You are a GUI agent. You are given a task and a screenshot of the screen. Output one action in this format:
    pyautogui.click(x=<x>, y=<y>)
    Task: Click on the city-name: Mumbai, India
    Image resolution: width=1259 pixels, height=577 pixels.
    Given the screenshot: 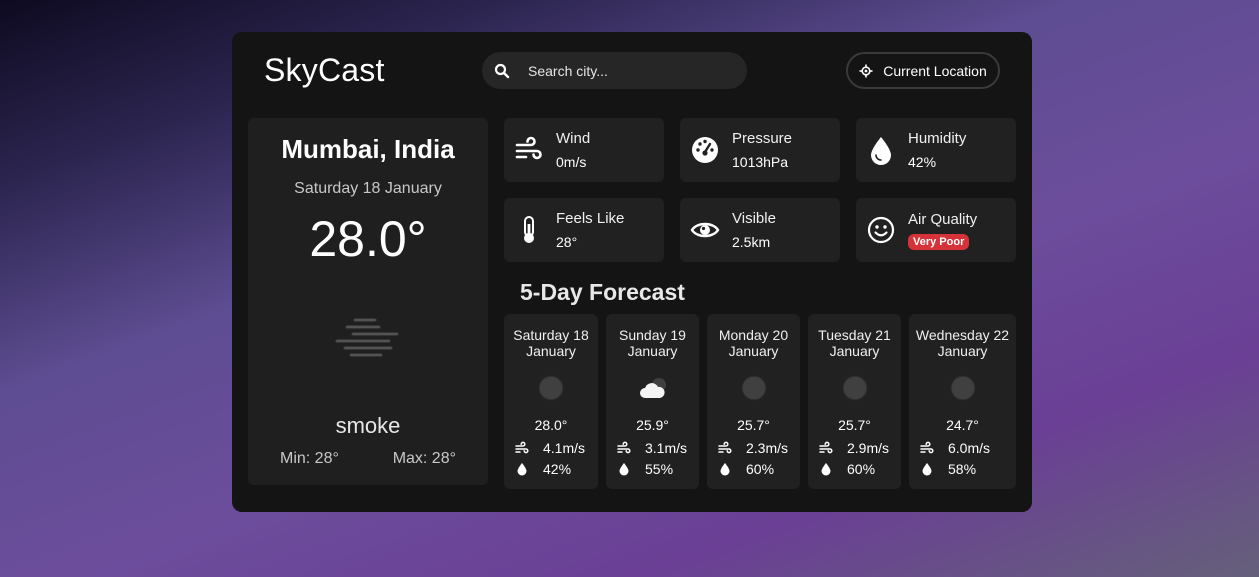 What is the action you would take?
    pyautogui.click(x=368, y=149)
    